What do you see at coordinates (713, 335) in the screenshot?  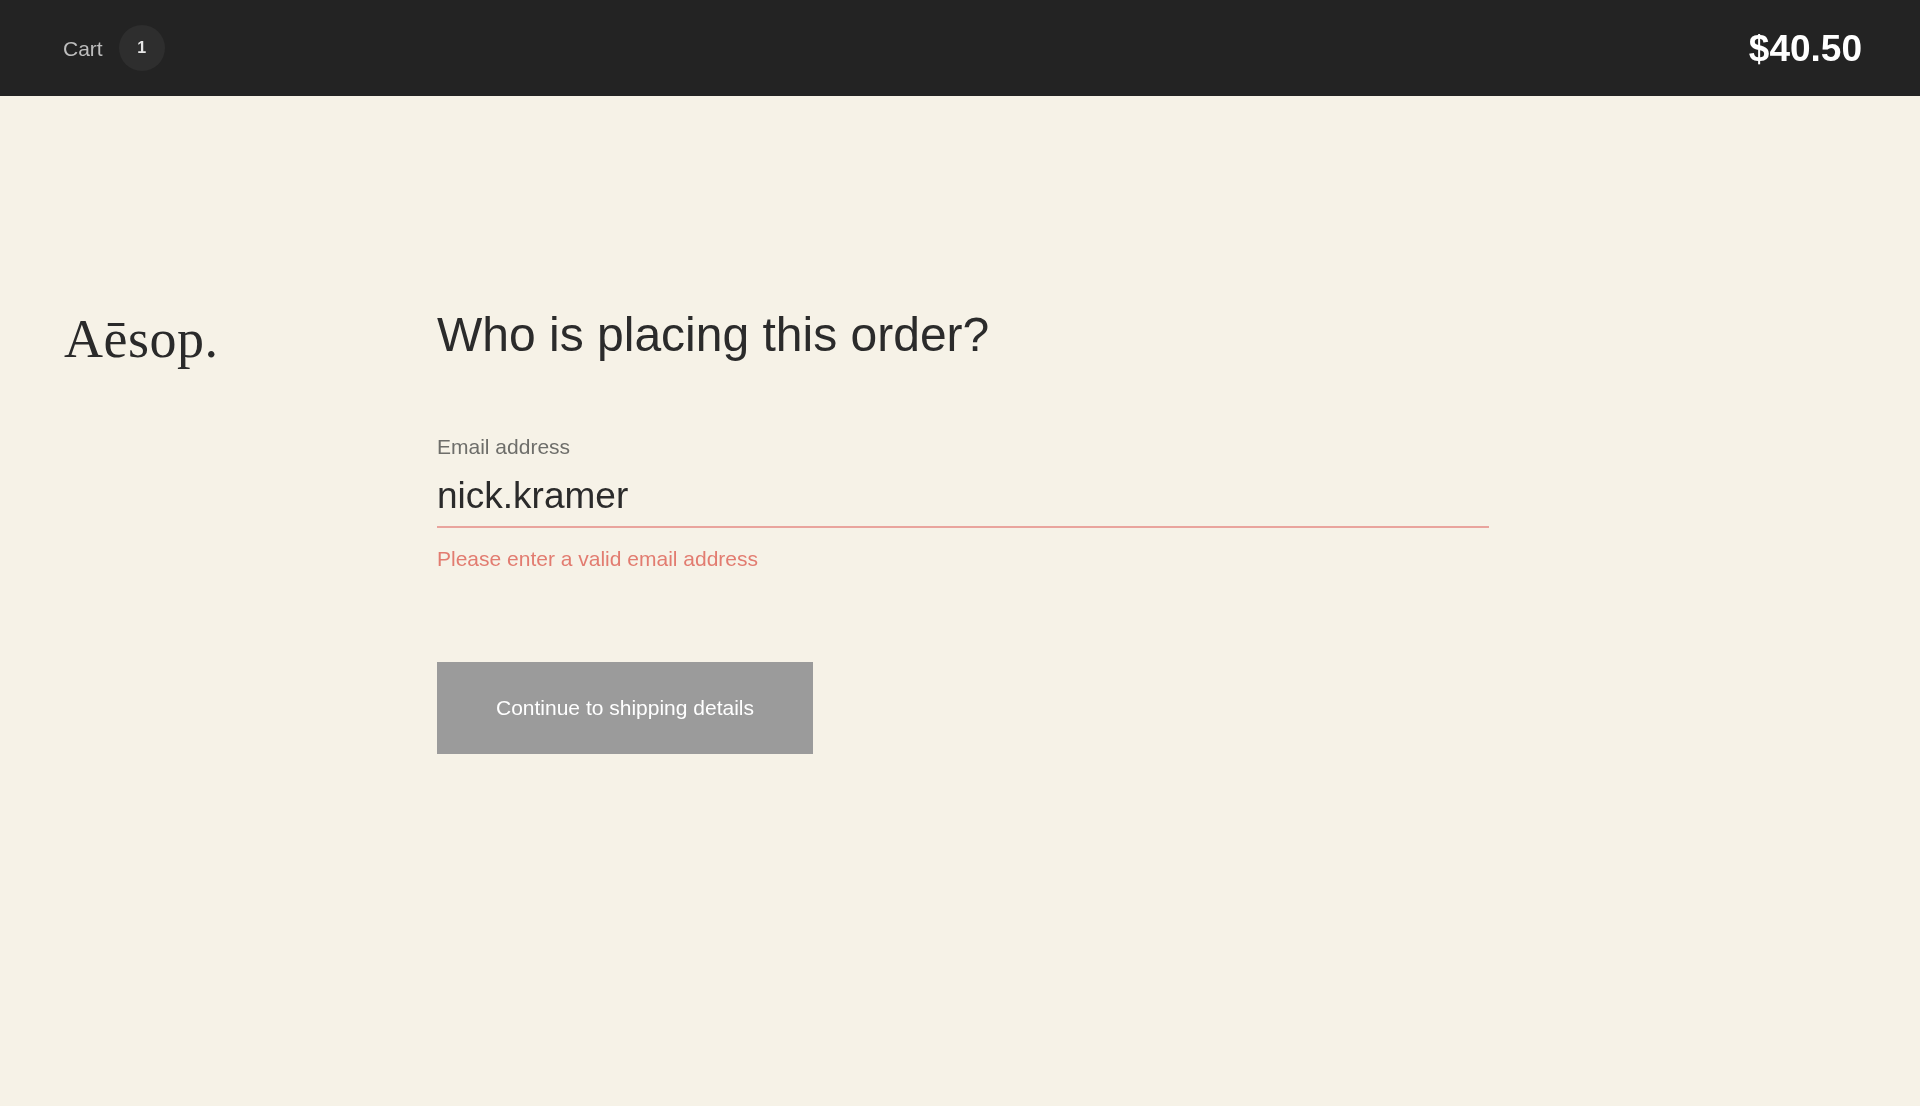 I see `form-heading: Who is placing this order?` at bounding box center [713, 335].